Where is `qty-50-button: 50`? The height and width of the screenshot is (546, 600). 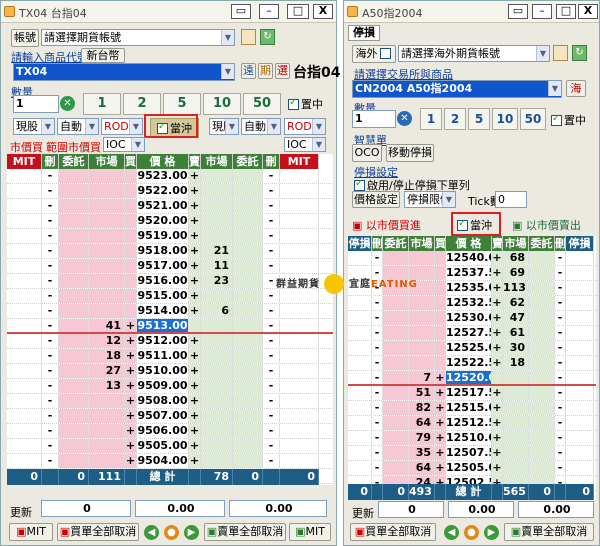
qty-50-button: 50 is located at coordinates (262, 104).